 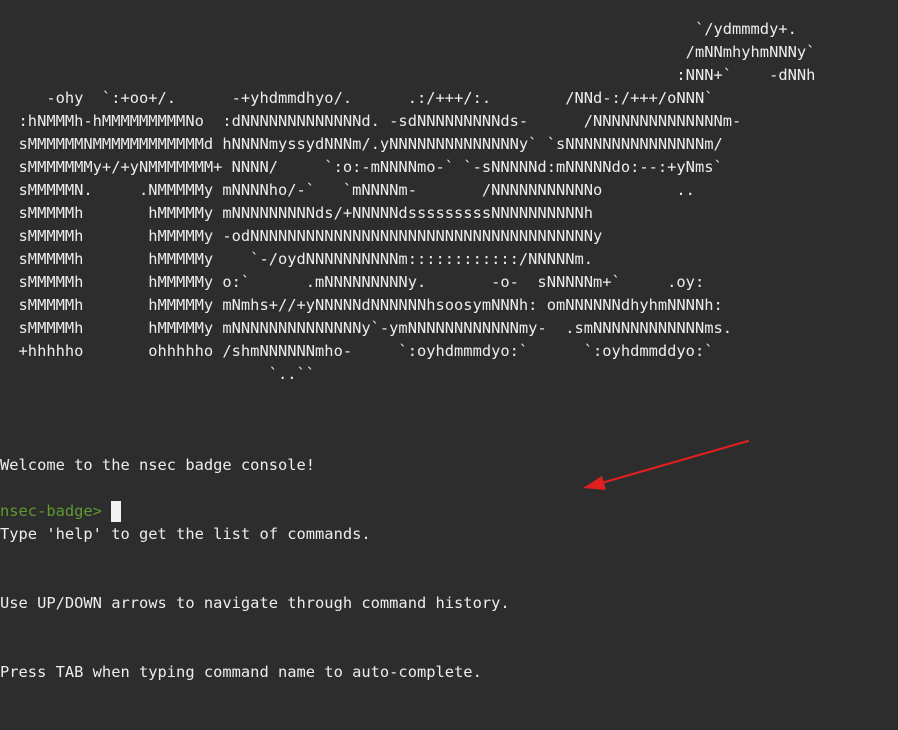 What do you see at coordinates (51, 511) in the screenshot?
I see `prompt-label: nsec-badge>` at bounding box center [51, 511].